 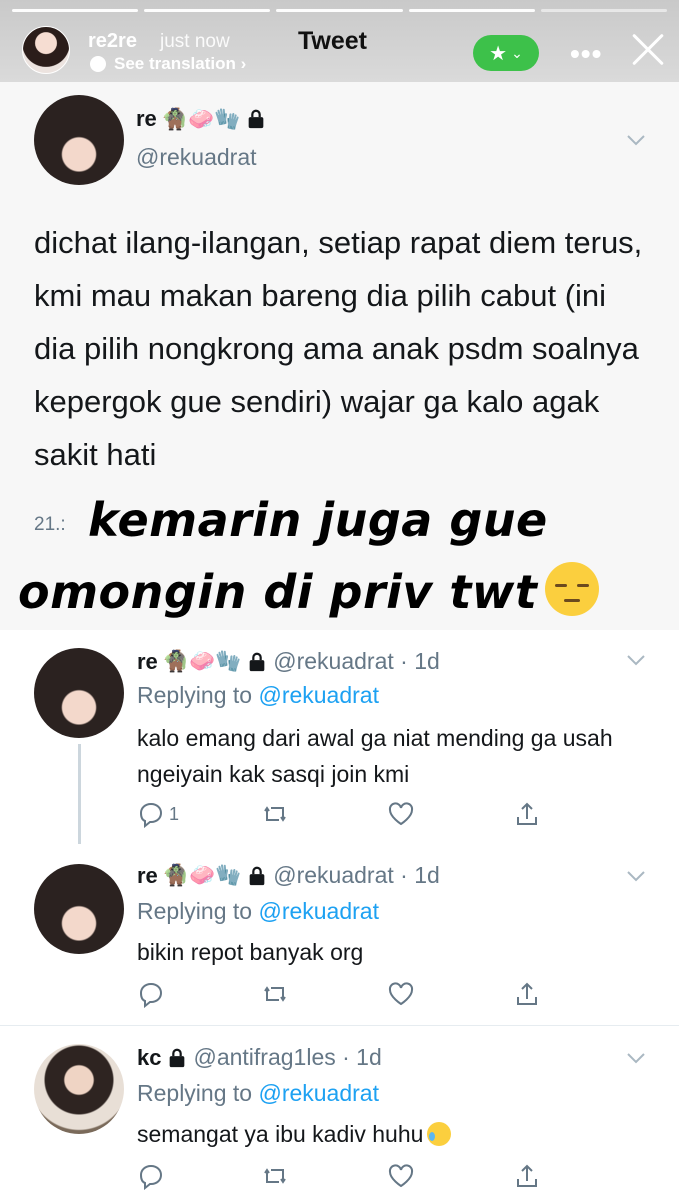 I want to click on story-caption-overlay: kemarin juga gue omongin di priv twt, so click(x=348, y=556).